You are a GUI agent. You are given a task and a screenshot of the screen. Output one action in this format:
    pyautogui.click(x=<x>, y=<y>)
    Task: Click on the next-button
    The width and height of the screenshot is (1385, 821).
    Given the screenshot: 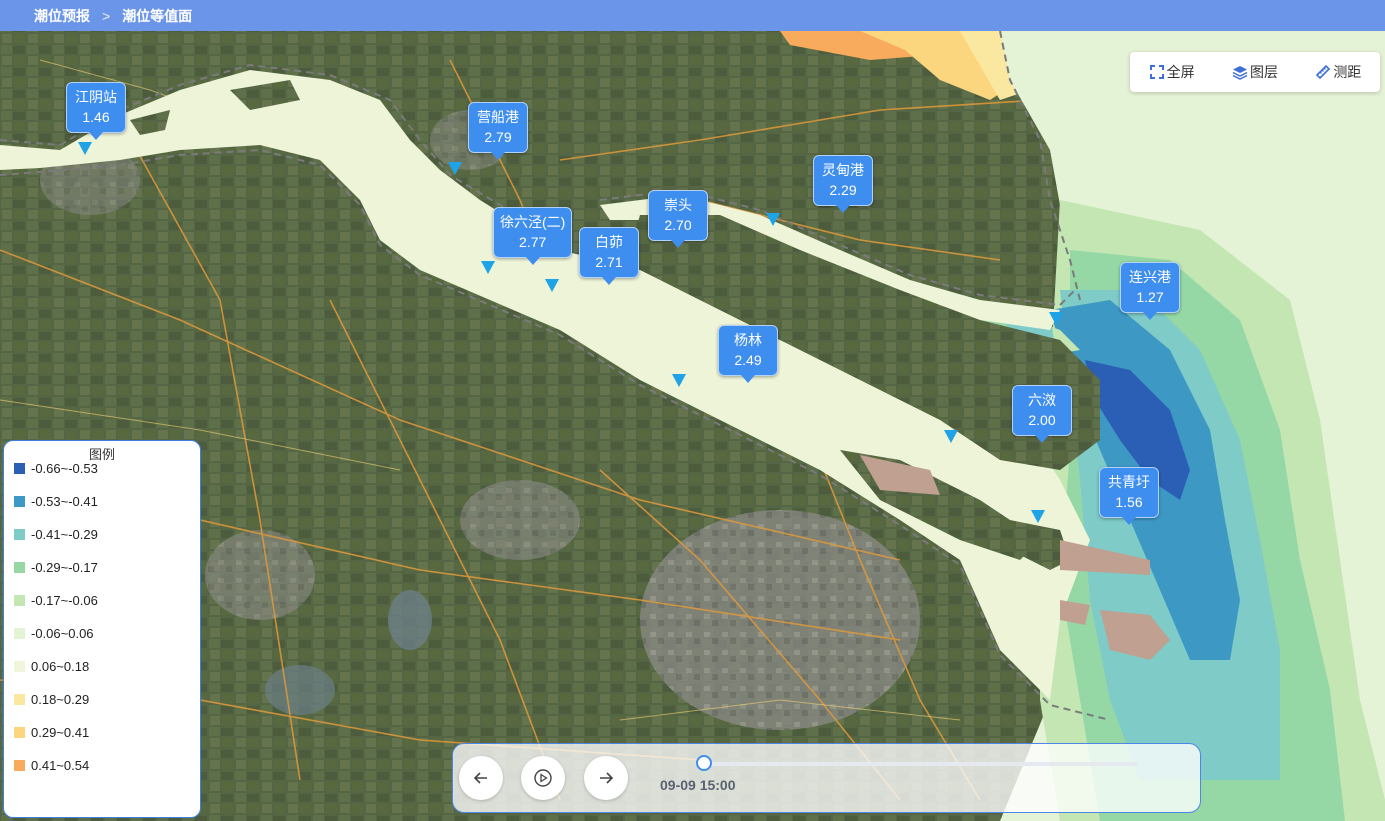 What is the action you would take?
    pyautogui.click(x=606, y=778)
    